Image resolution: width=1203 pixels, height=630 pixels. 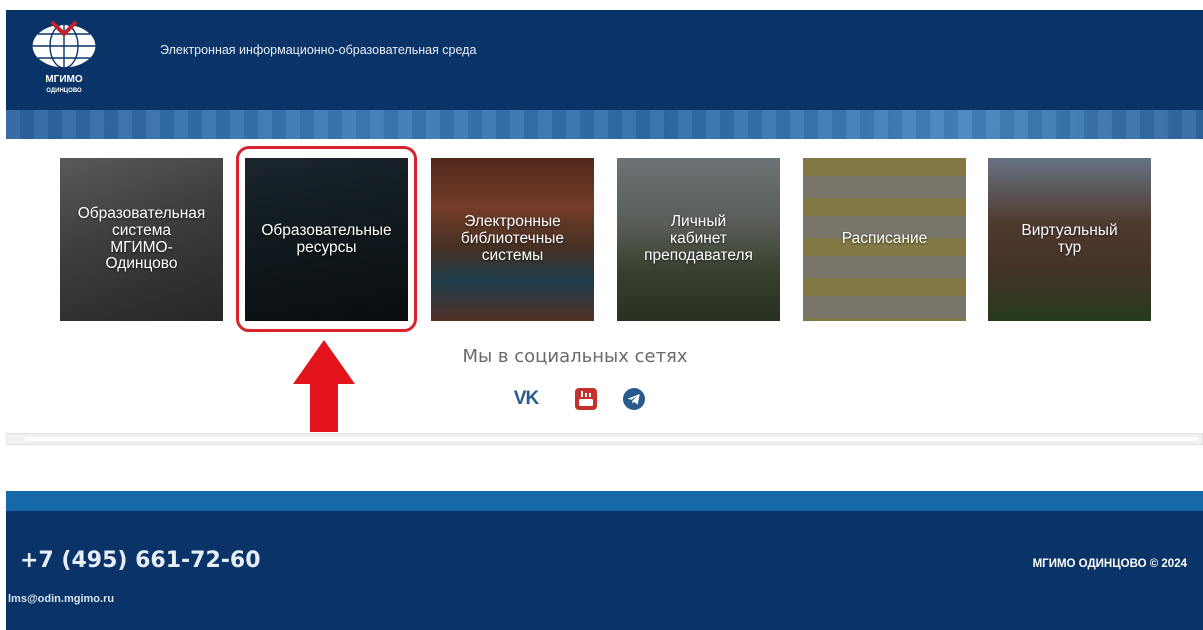 What do you see at coordinates (64, 79) in the screenshot?
I see `logo-text-top: МГИМО` at bounding box center [64, 79].